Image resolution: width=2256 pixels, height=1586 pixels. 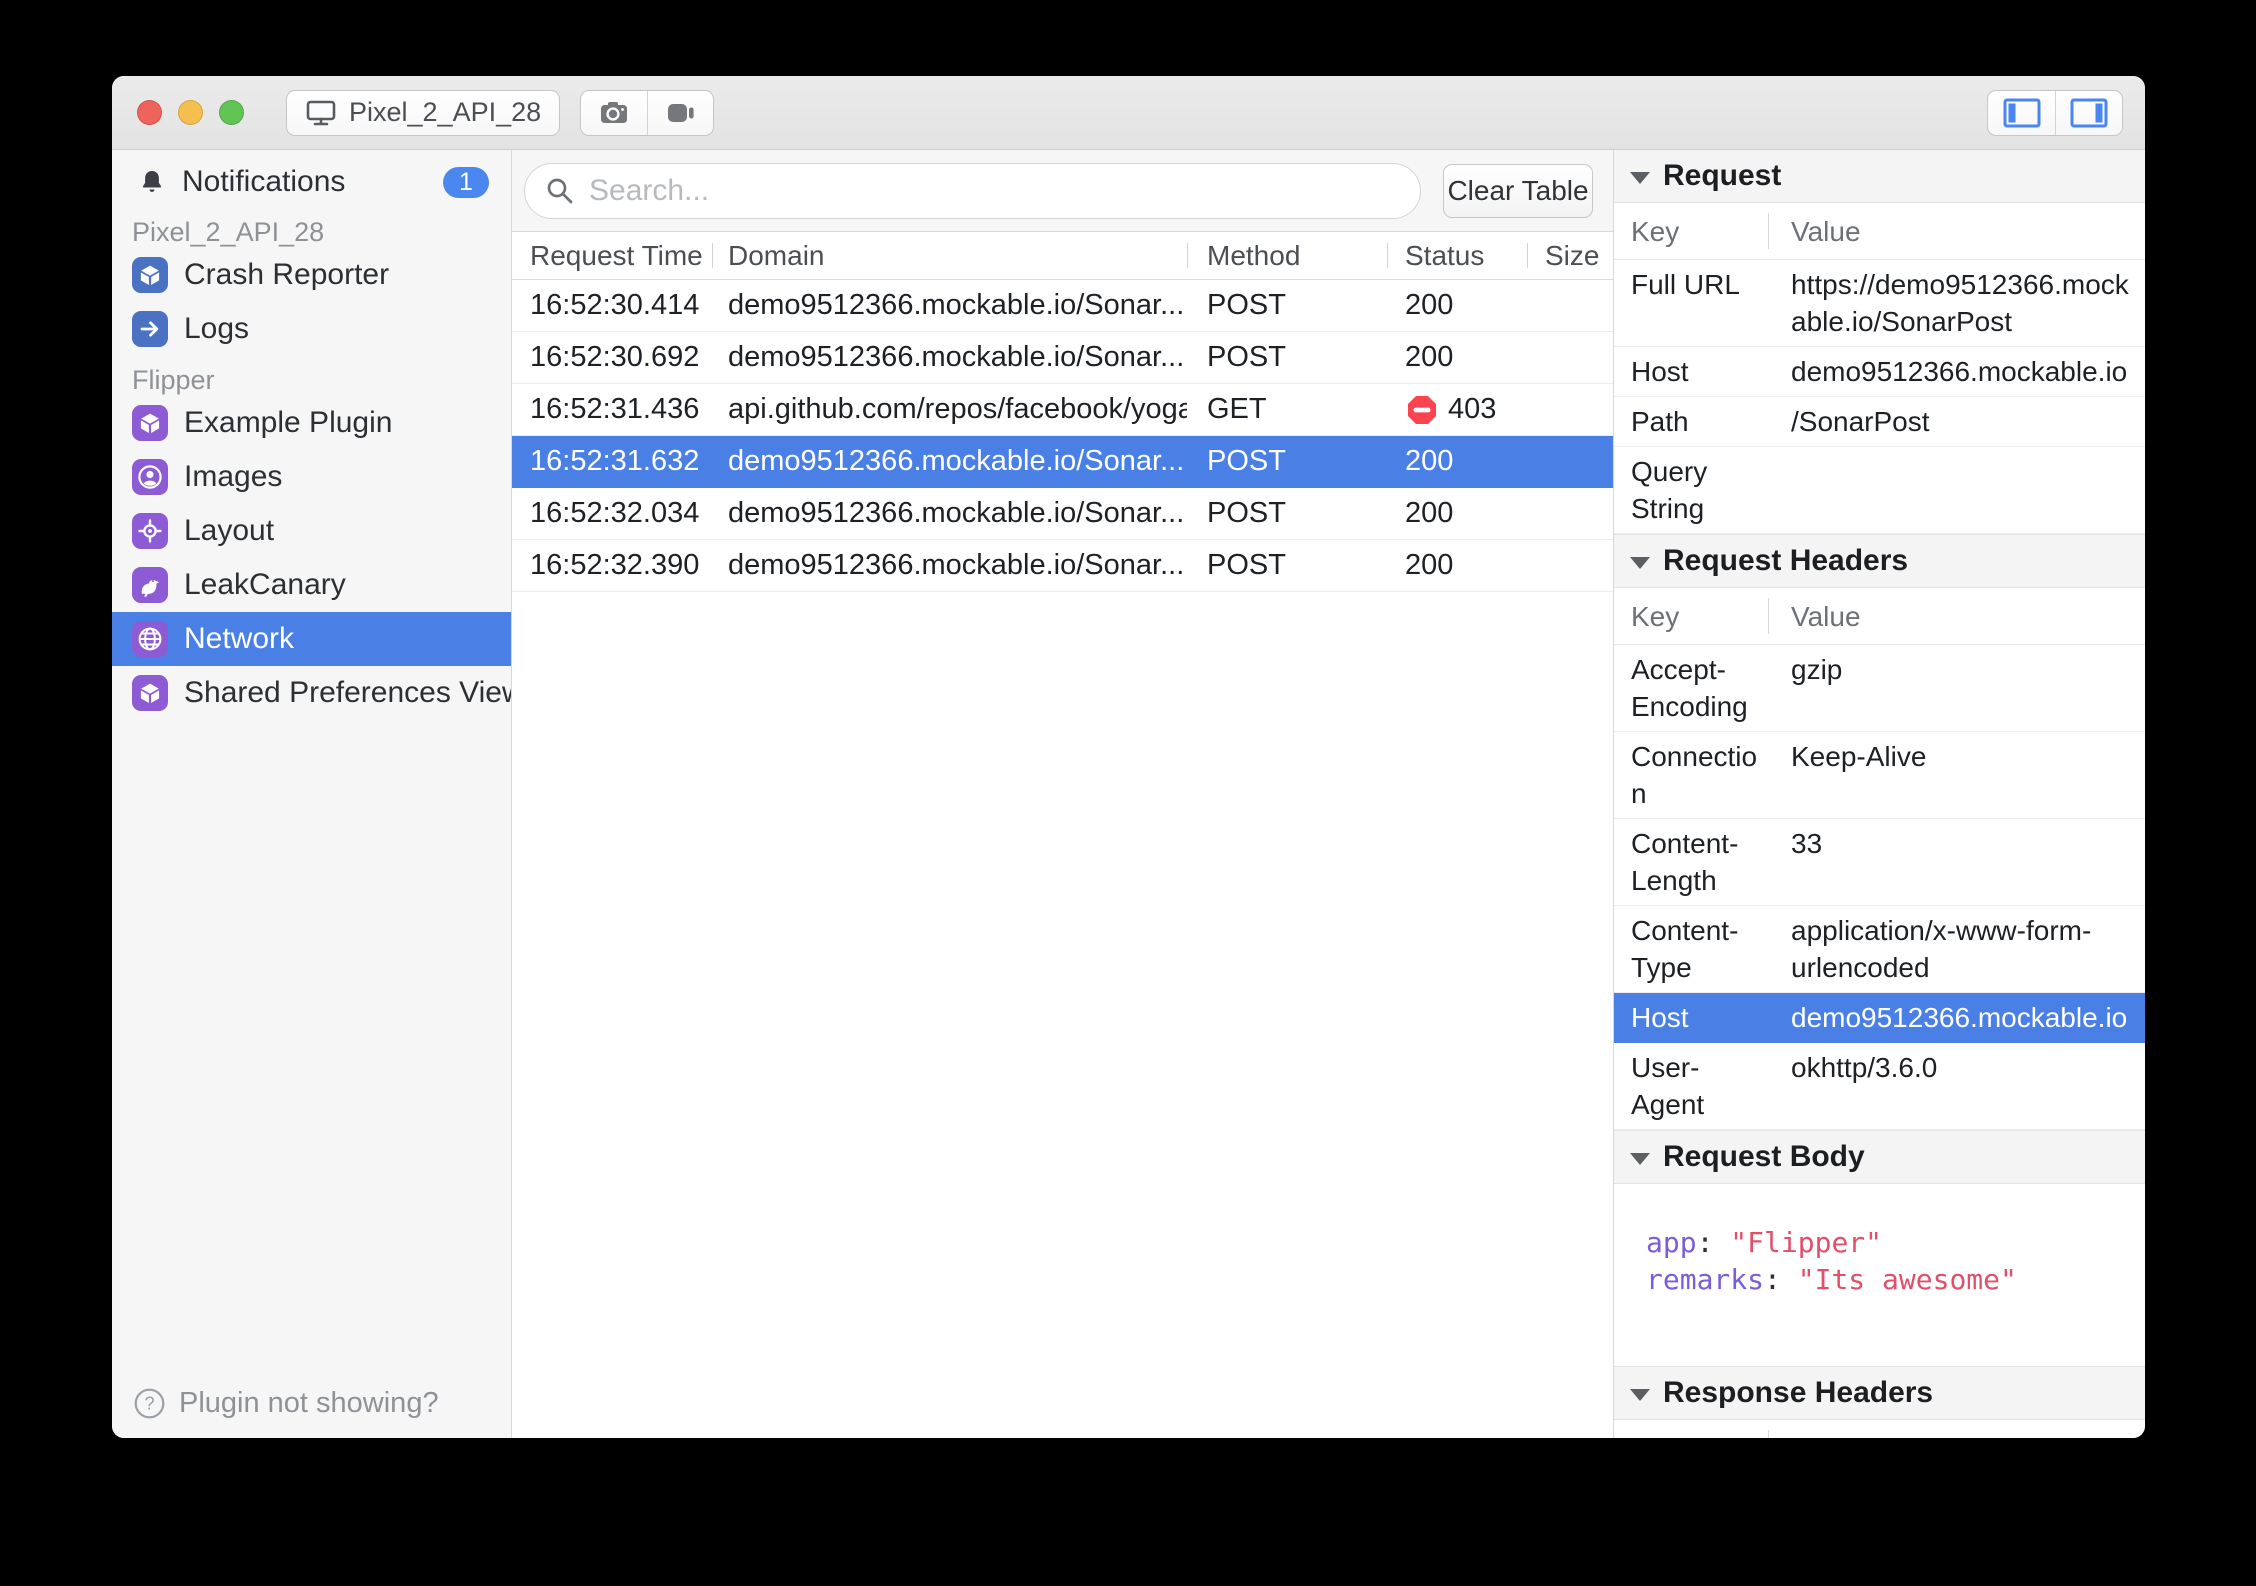 What do you see at coordinates (311, 329) in the screenshot?
I see `sidebar-item-logs: Logs` at bounding box center [311, 329].